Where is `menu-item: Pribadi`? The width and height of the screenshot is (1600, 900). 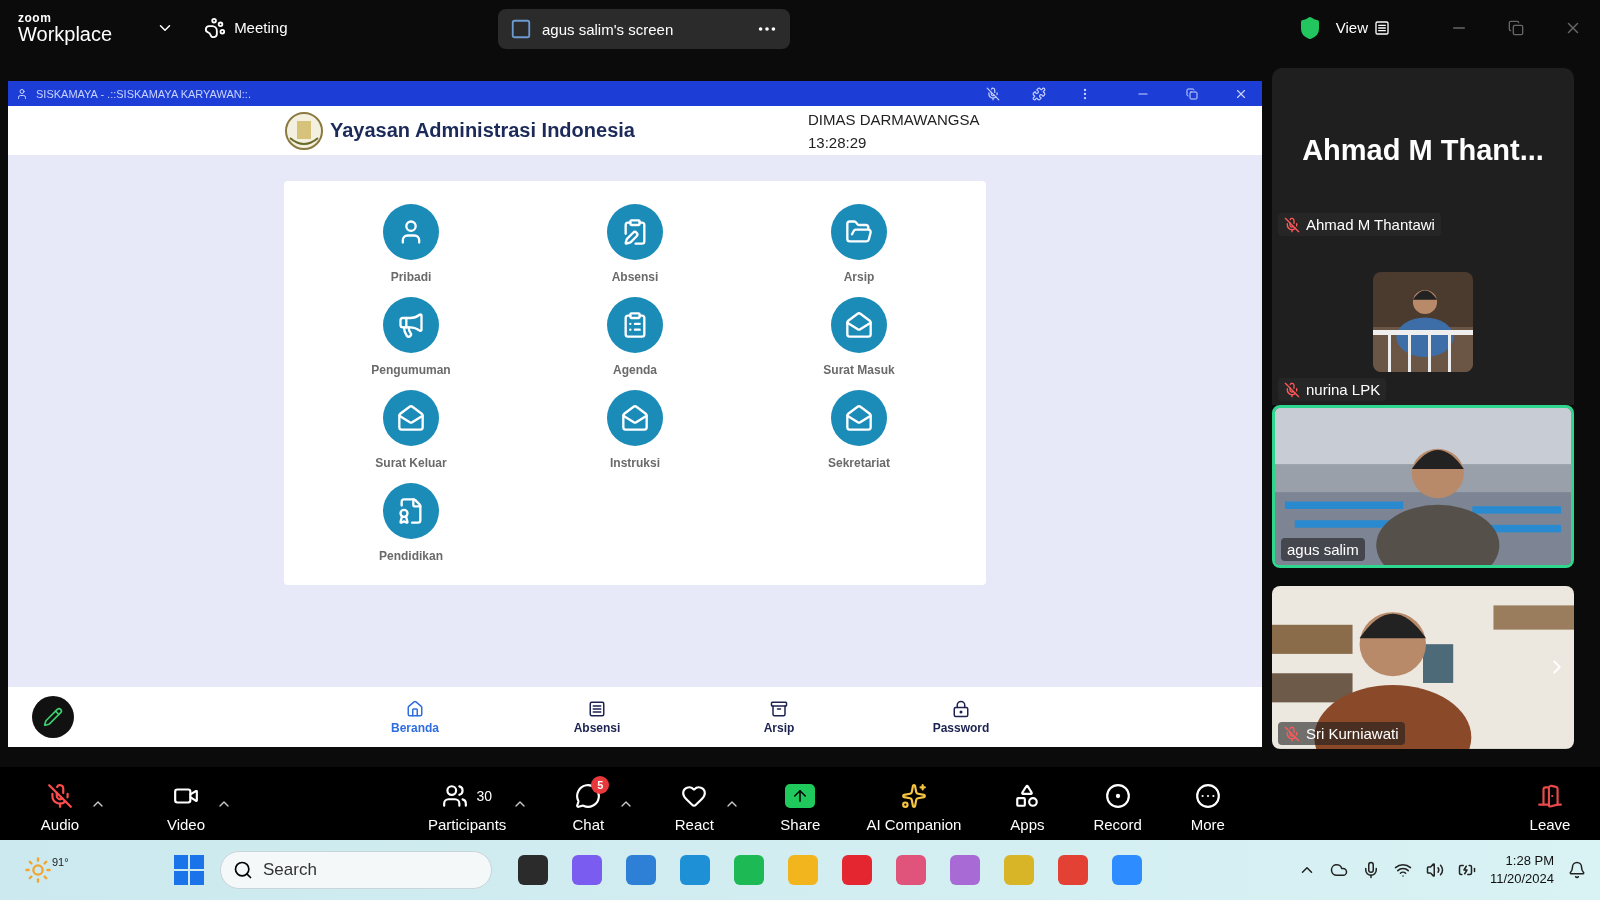 menu-item: Pribadi is located at coordinates (411, 246).